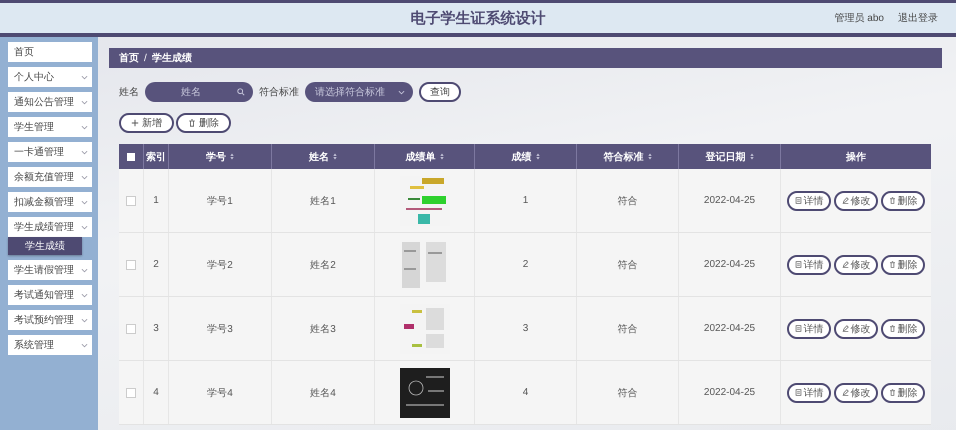  Describe the element at coordinates (50, 152) in the screenshot. I see `sidebar-item: 一卡通管理` at that location.